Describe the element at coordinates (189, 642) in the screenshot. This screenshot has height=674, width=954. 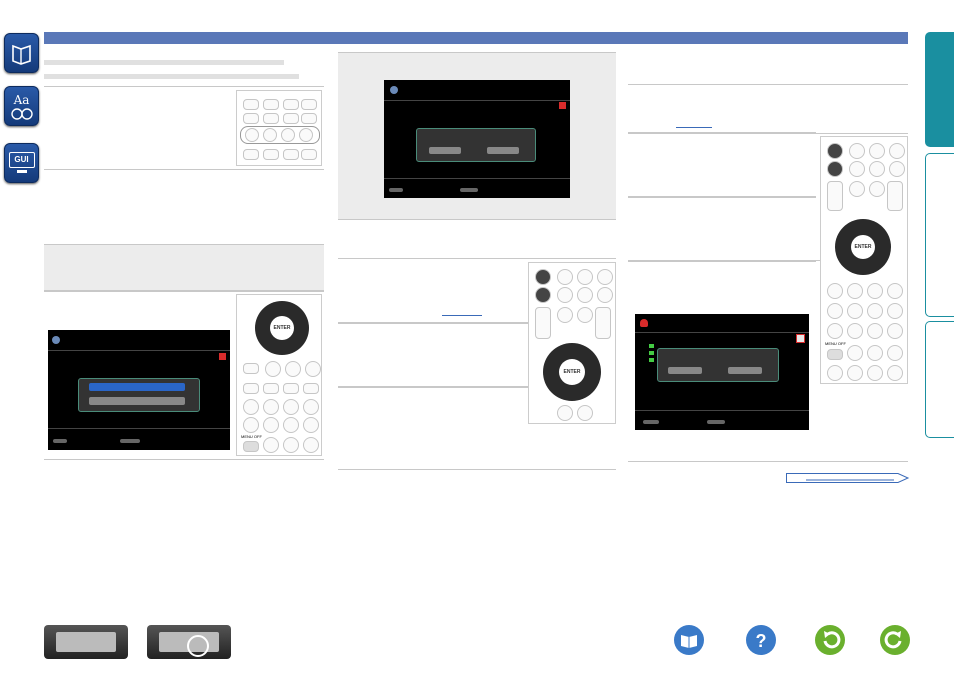
I see `rear-panel-button` at that location.